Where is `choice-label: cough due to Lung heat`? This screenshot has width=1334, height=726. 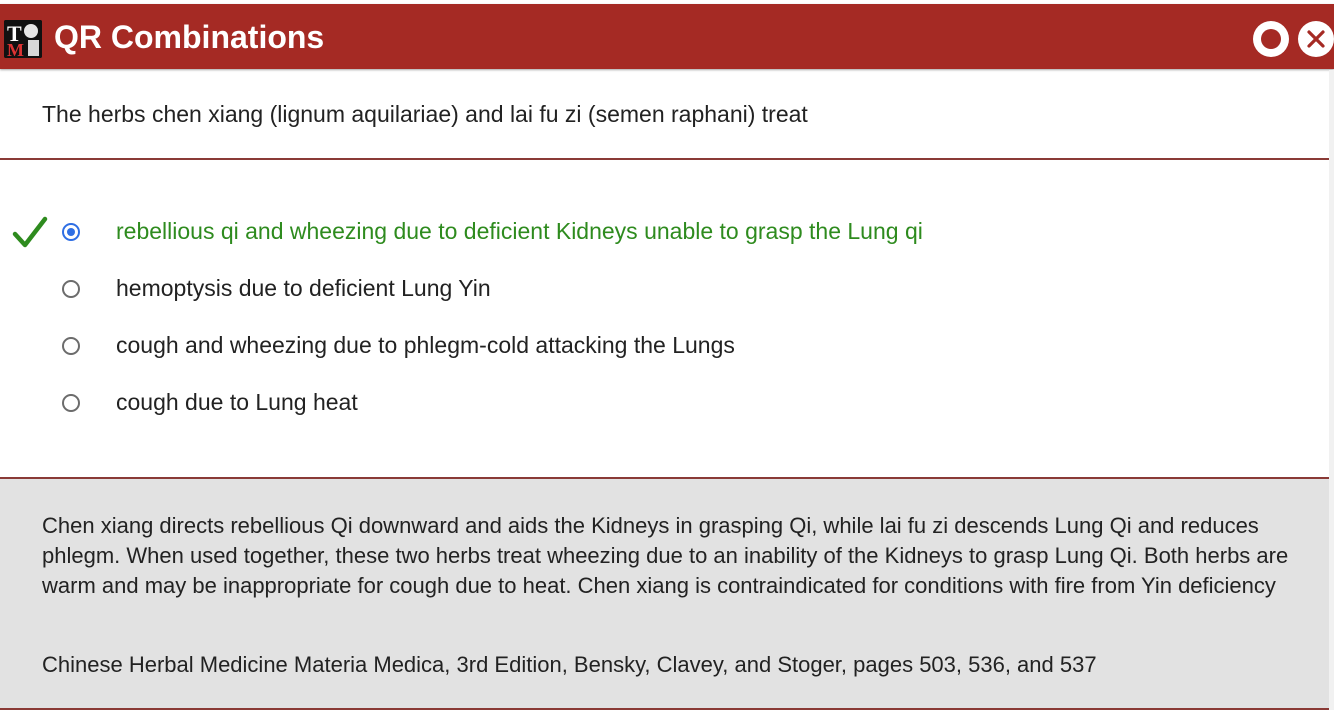 choice-label: cough due to Lung heat is located at coordinates (237, 402).